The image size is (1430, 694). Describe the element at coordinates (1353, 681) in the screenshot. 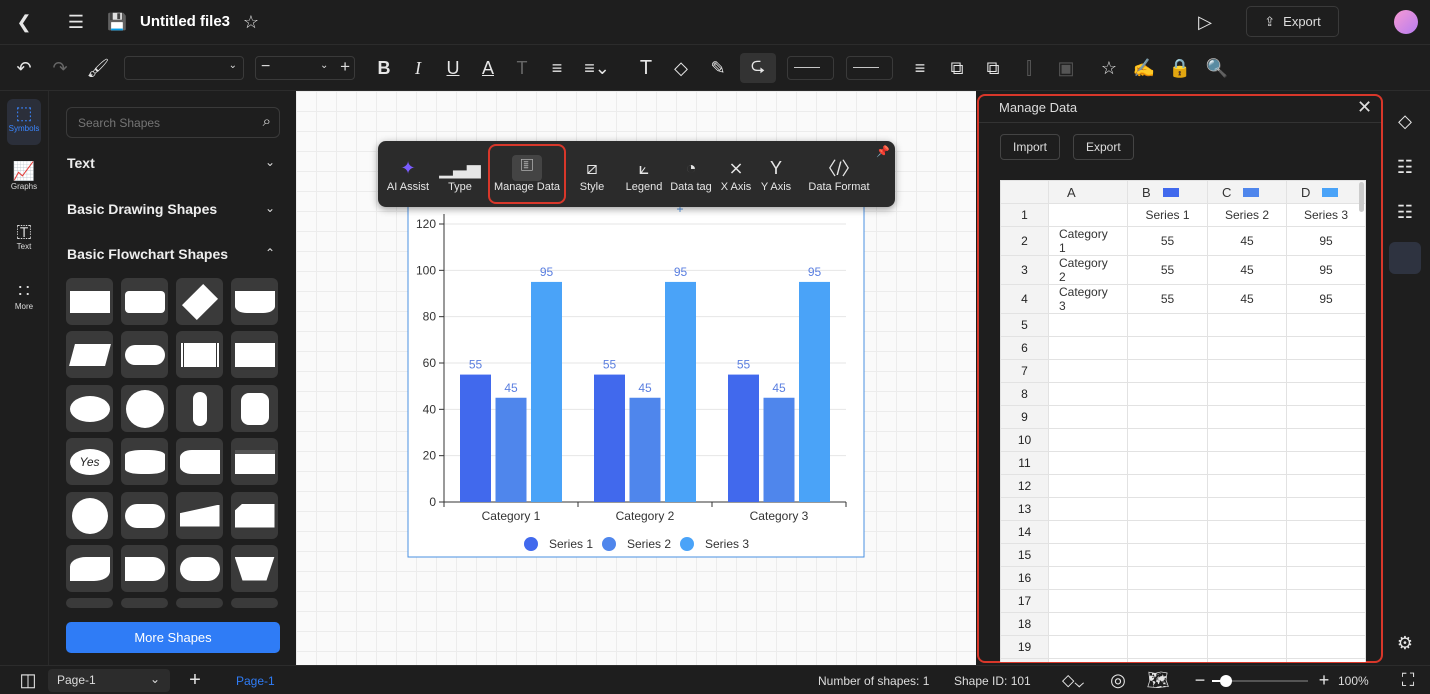

I see `zoom-level: 100%` at that location.